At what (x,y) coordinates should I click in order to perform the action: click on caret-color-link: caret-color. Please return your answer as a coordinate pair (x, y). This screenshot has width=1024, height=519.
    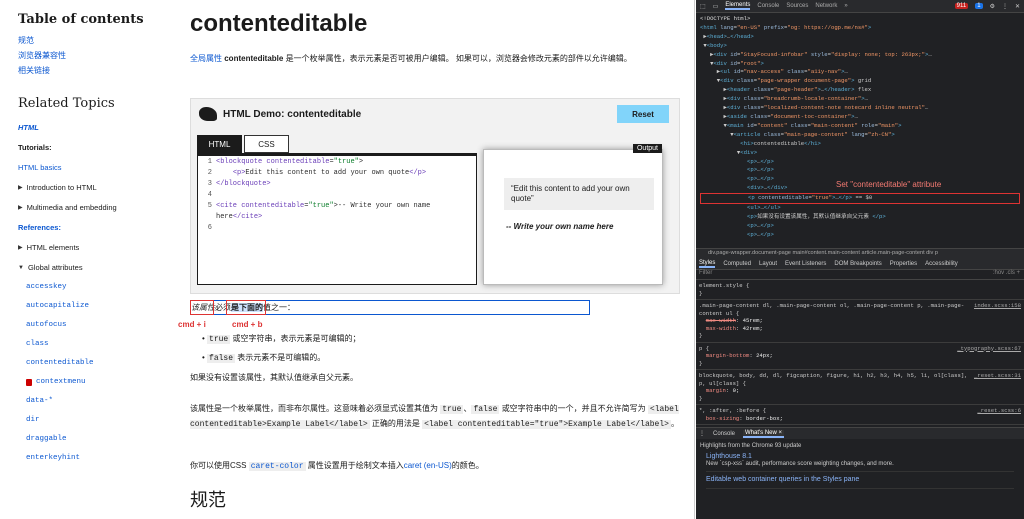
    Looking at the image, I should click on (277, 466).